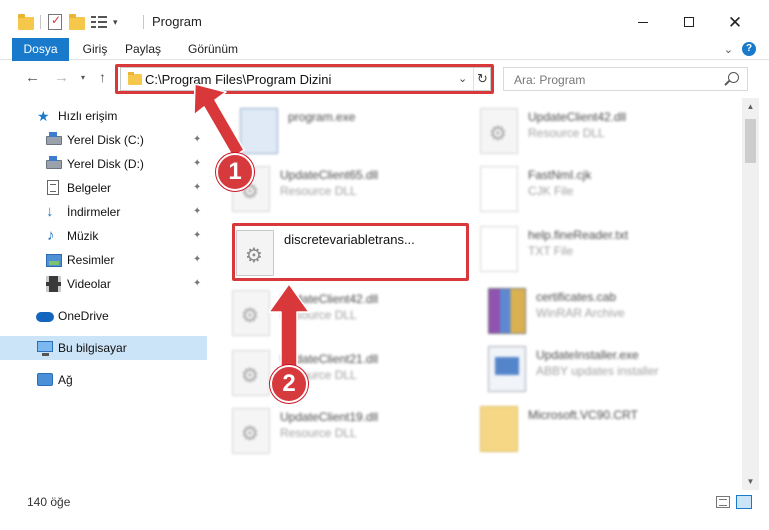 The width and height of the screenshot is (769, 530). I want to click on sidebar-item-this-pc: Bu bilgisayar, so click(103, 348).